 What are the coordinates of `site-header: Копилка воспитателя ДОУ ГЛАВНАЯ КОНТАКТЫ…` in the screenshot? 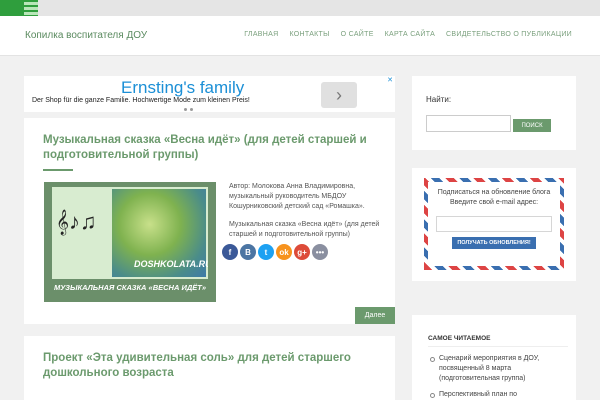 It's located at (300, 36).